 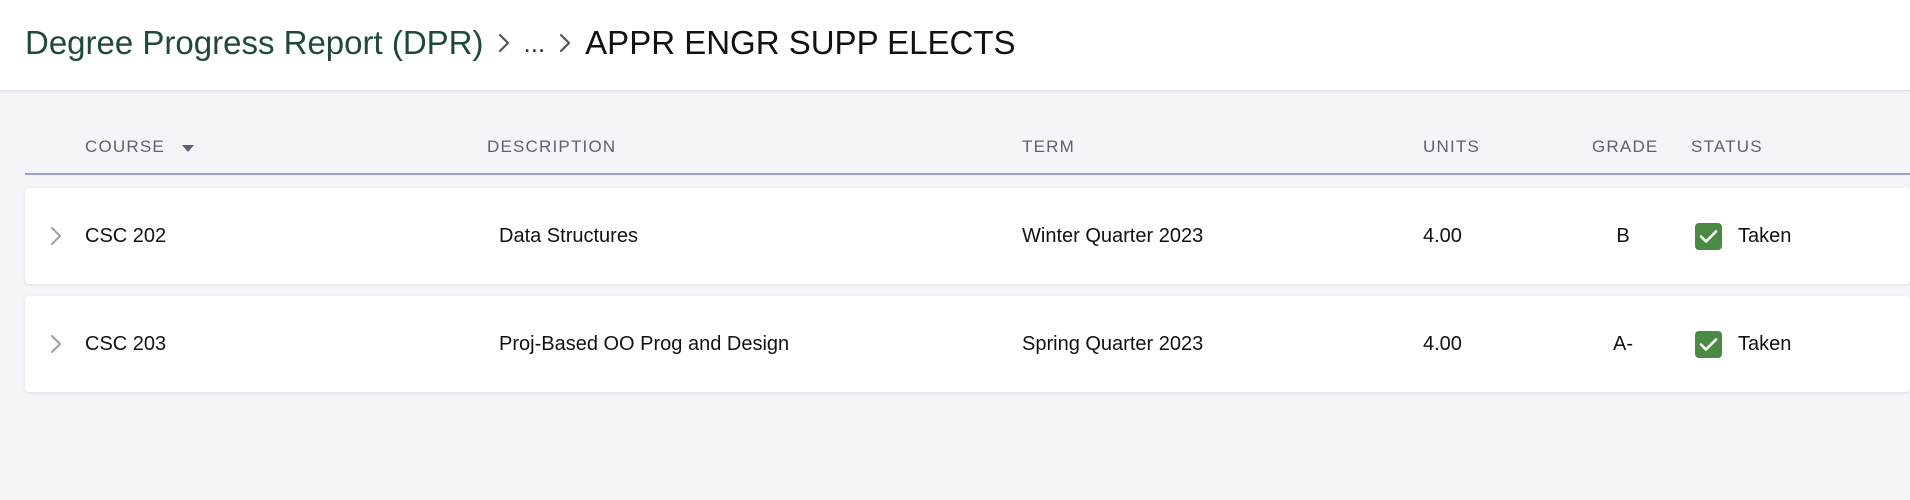 What do you see at coordinates (1727, 146) in the screenshot?
I see `column-header-status: STATUS` at bounding box center [1727, 146].